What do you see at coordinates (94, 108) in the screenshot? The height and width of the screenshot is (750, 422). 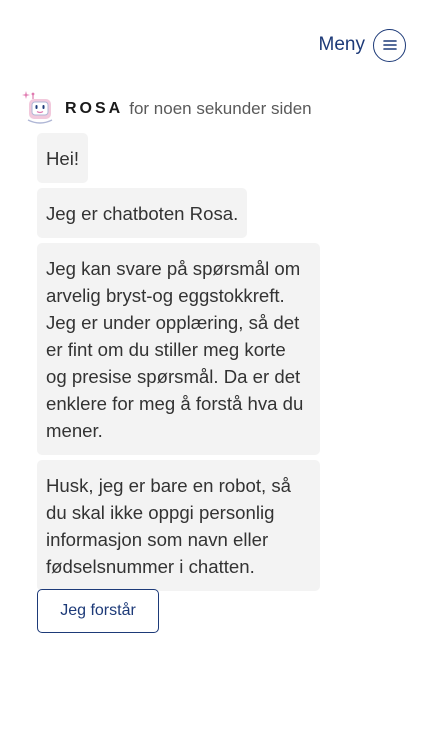 I see `bot-name: ROSA` at bounding box center [94, 108].